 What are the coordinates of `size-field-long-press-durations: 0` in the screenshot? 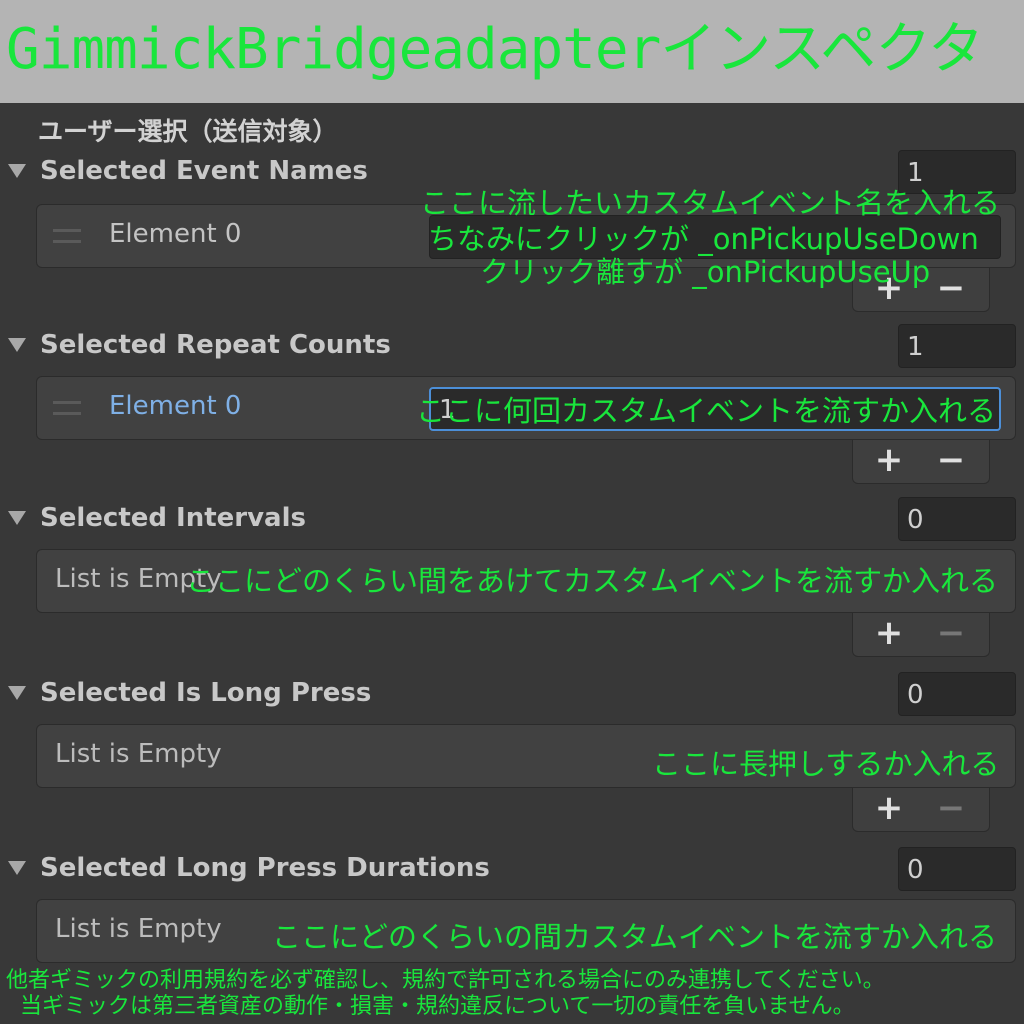 It's located at (957, 869).